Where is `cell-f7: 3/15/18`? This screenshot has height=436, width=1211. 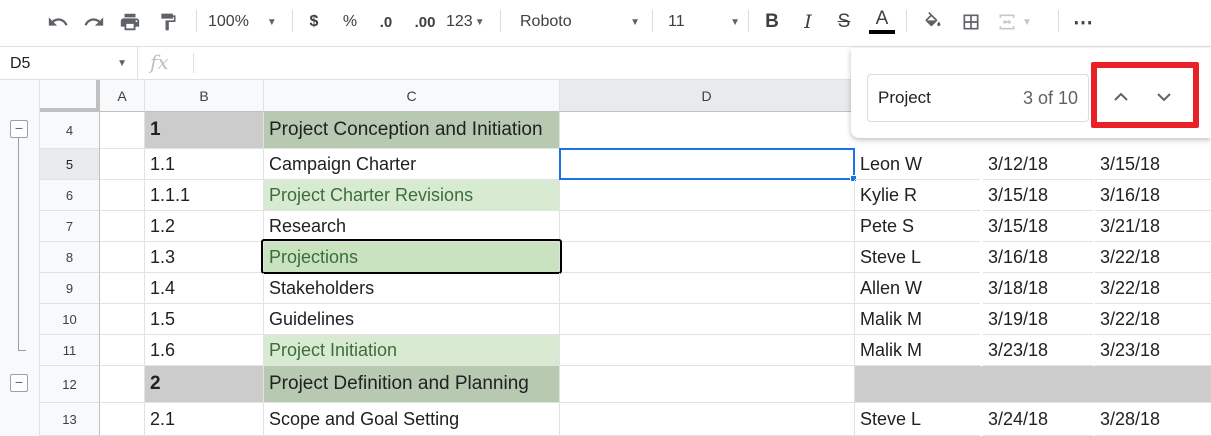
cell-f7: 3/15/18 is located at coordinates (1038, 226).